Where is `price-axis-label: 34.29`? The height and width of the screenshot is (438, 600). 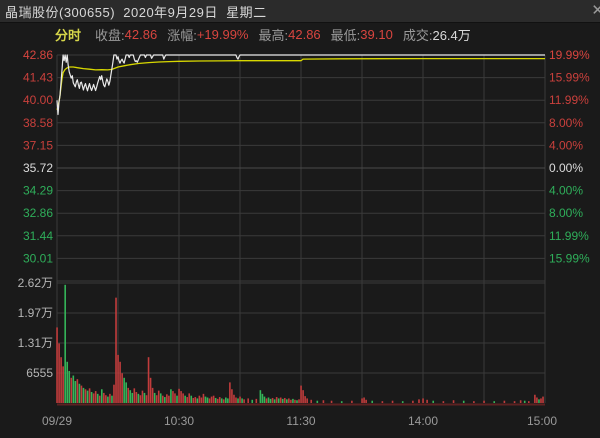 price-axis-label: 34.29 is located at coordinates (38, 191).